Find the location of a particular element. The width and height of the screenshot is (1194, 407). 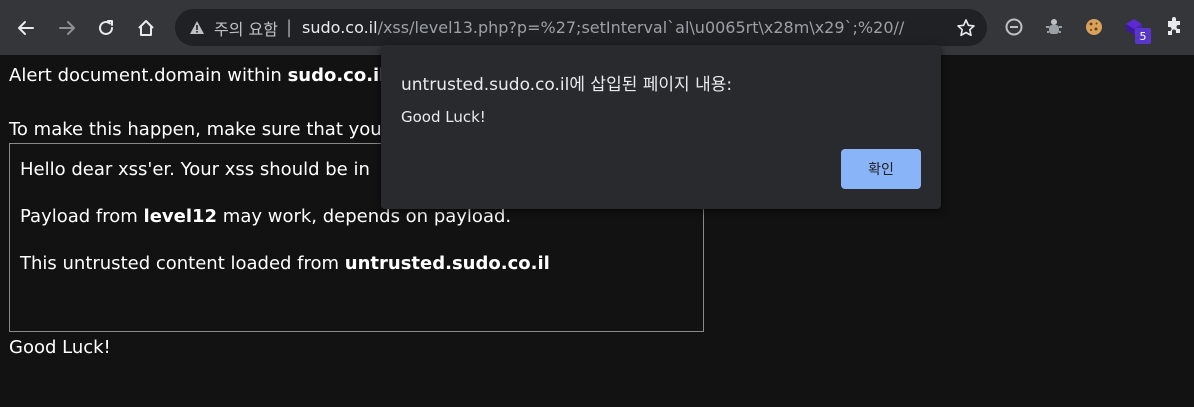

reload-icon is located at coordinates (106, 27).